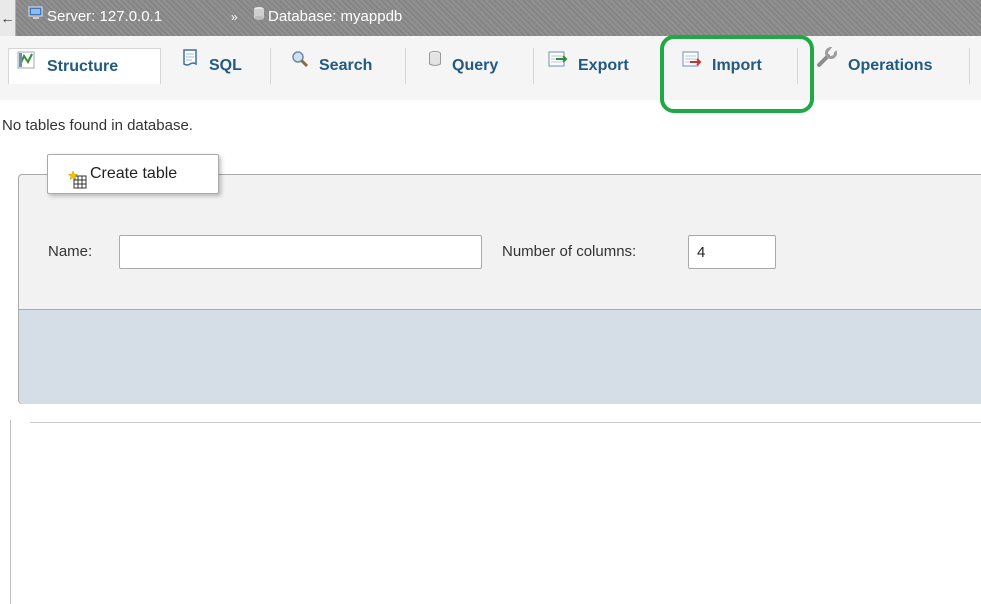  Describe the element at coordinates (569, 251) in the screenshot. I see `number-of-columns-label: Number of columns:` at that location.